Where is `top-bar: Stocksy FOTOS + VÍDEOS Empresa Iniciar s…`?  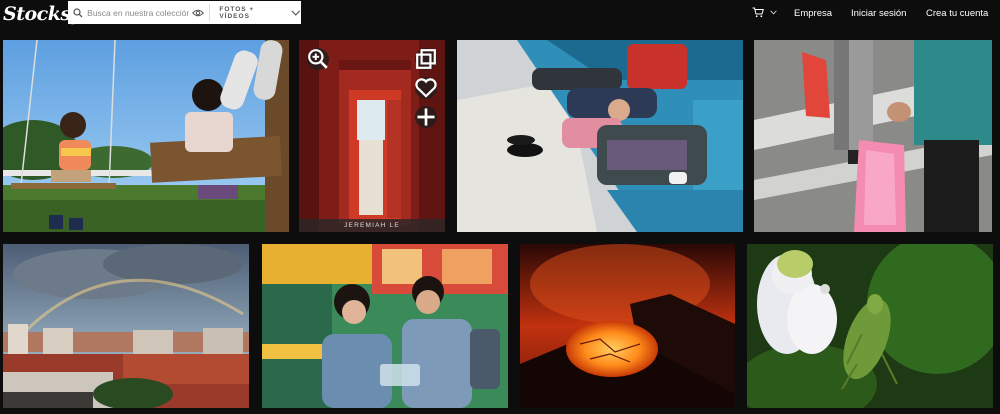 top-bar: Stocksy FOTOS + VÍDEOS Empresa Iniciar s… is located at coordinates (500, 16).